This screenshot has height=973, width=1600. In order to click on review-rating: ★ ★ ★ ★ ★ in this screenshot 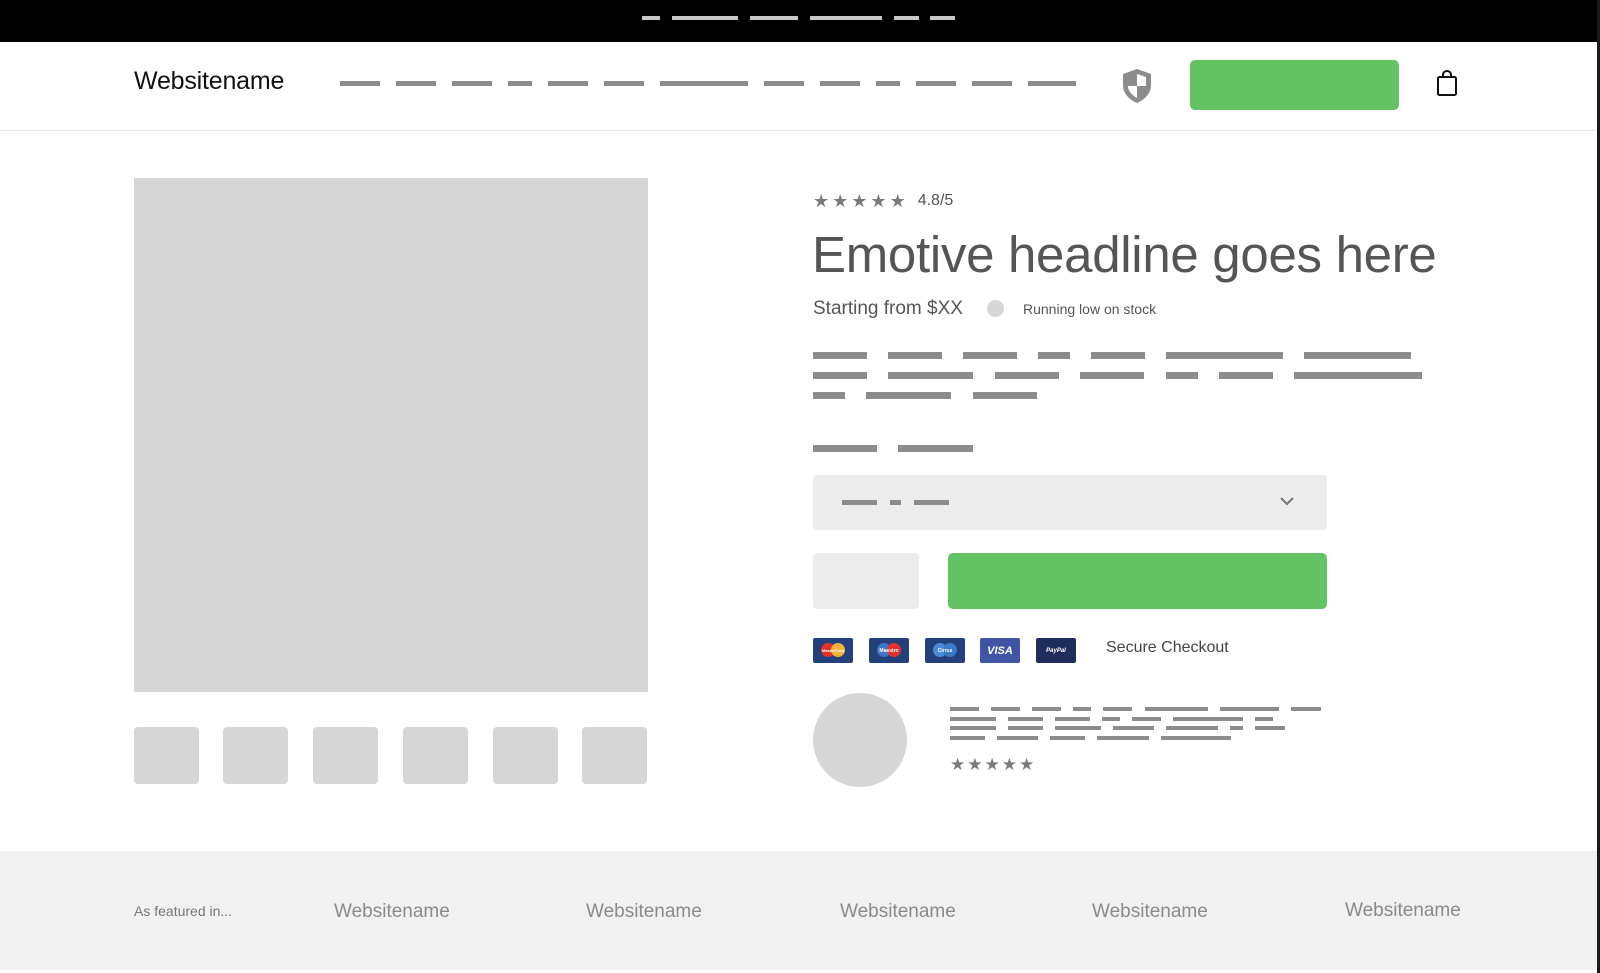, I will do `click(993, 764)`.